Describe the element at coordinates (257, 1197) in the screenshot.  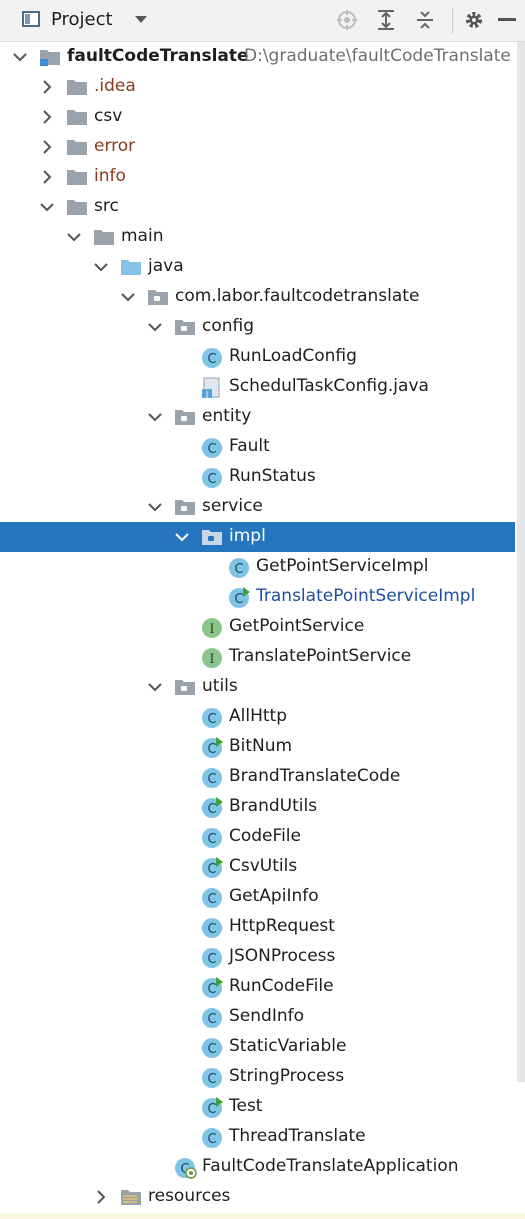
I see `tree-node-resources: resources` at that location.